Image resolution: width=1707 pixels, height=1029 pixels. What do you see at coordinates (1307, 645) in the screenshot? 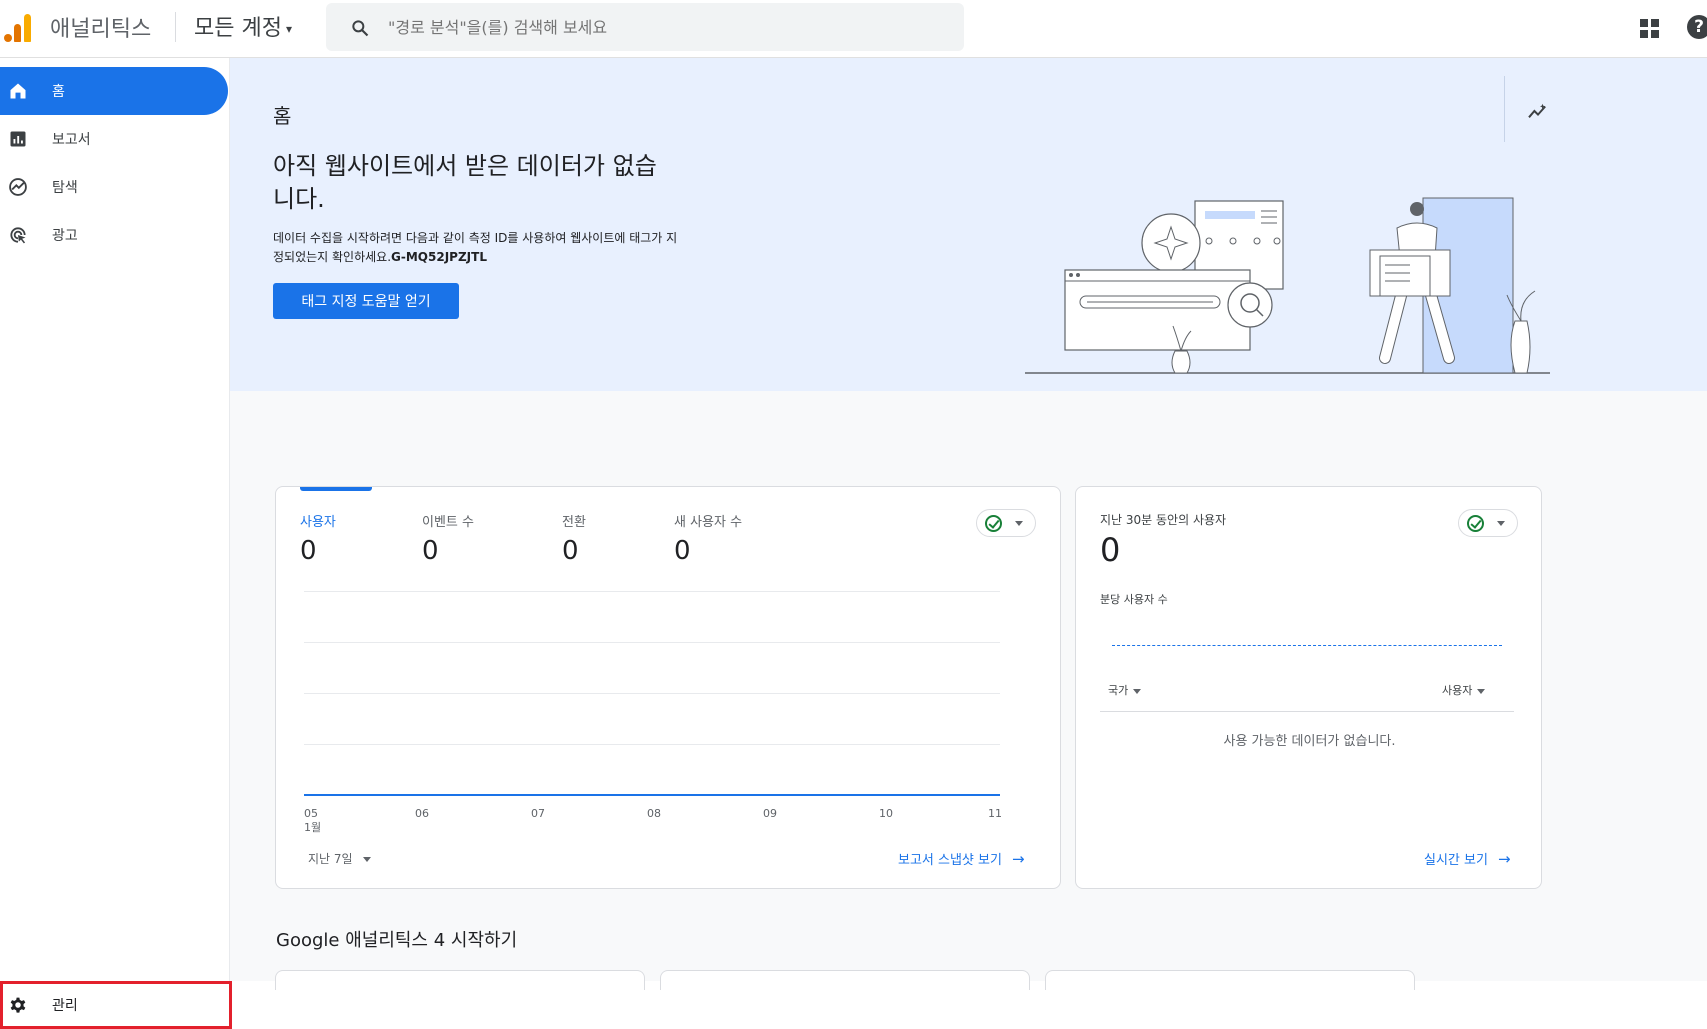
I see `users-per-minute-line` at bounding box center [1307, 645].